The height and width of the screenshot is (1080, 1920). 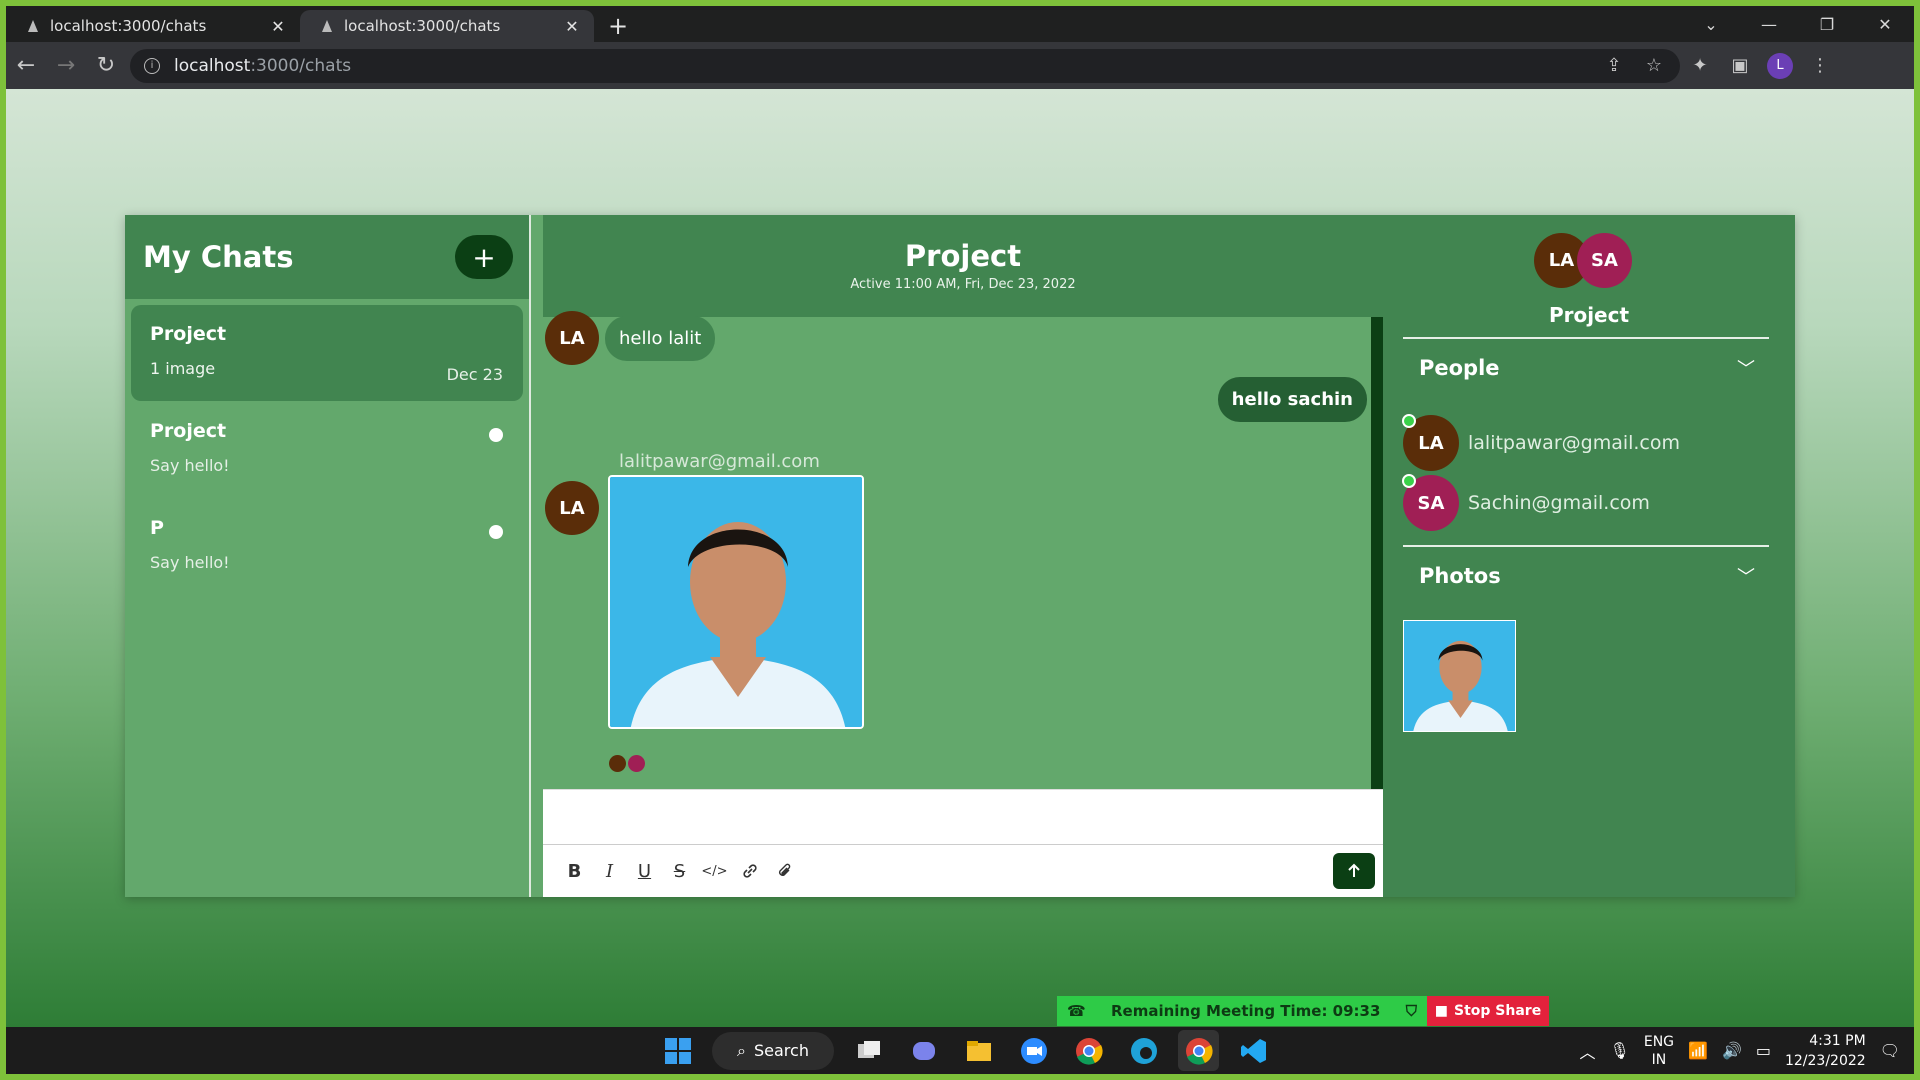 I want to click on chrome-profile-icon, so click(x=1198, y=1050).